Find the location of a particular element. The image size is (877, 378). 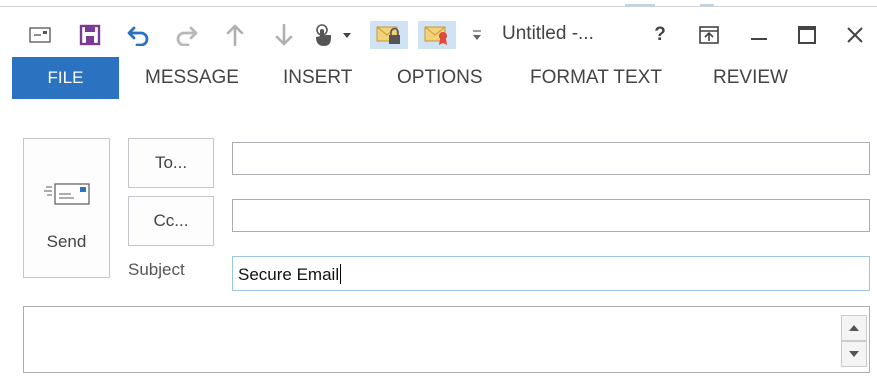

maximize-icon is located at coordinates (807, 35).